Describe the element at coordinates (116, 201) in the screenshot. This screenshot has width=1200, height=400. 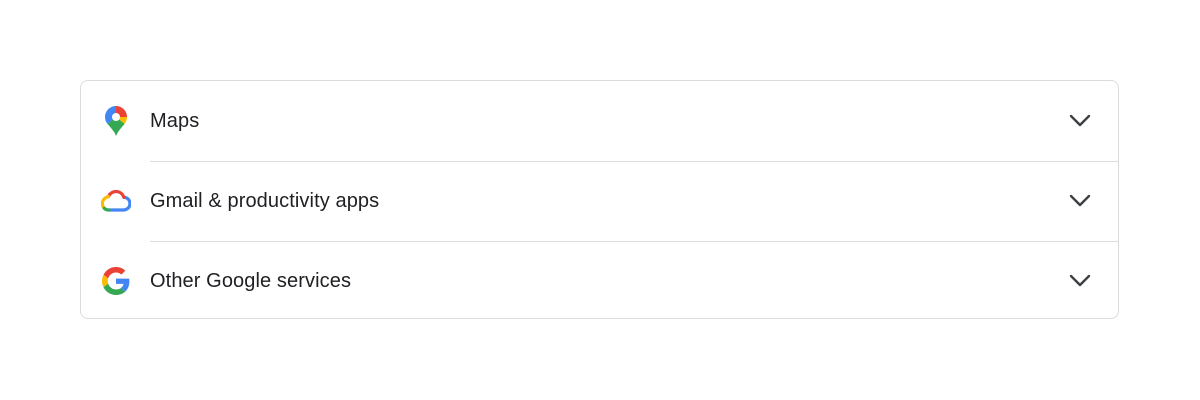
I see `google-cloud-icon` at that location.